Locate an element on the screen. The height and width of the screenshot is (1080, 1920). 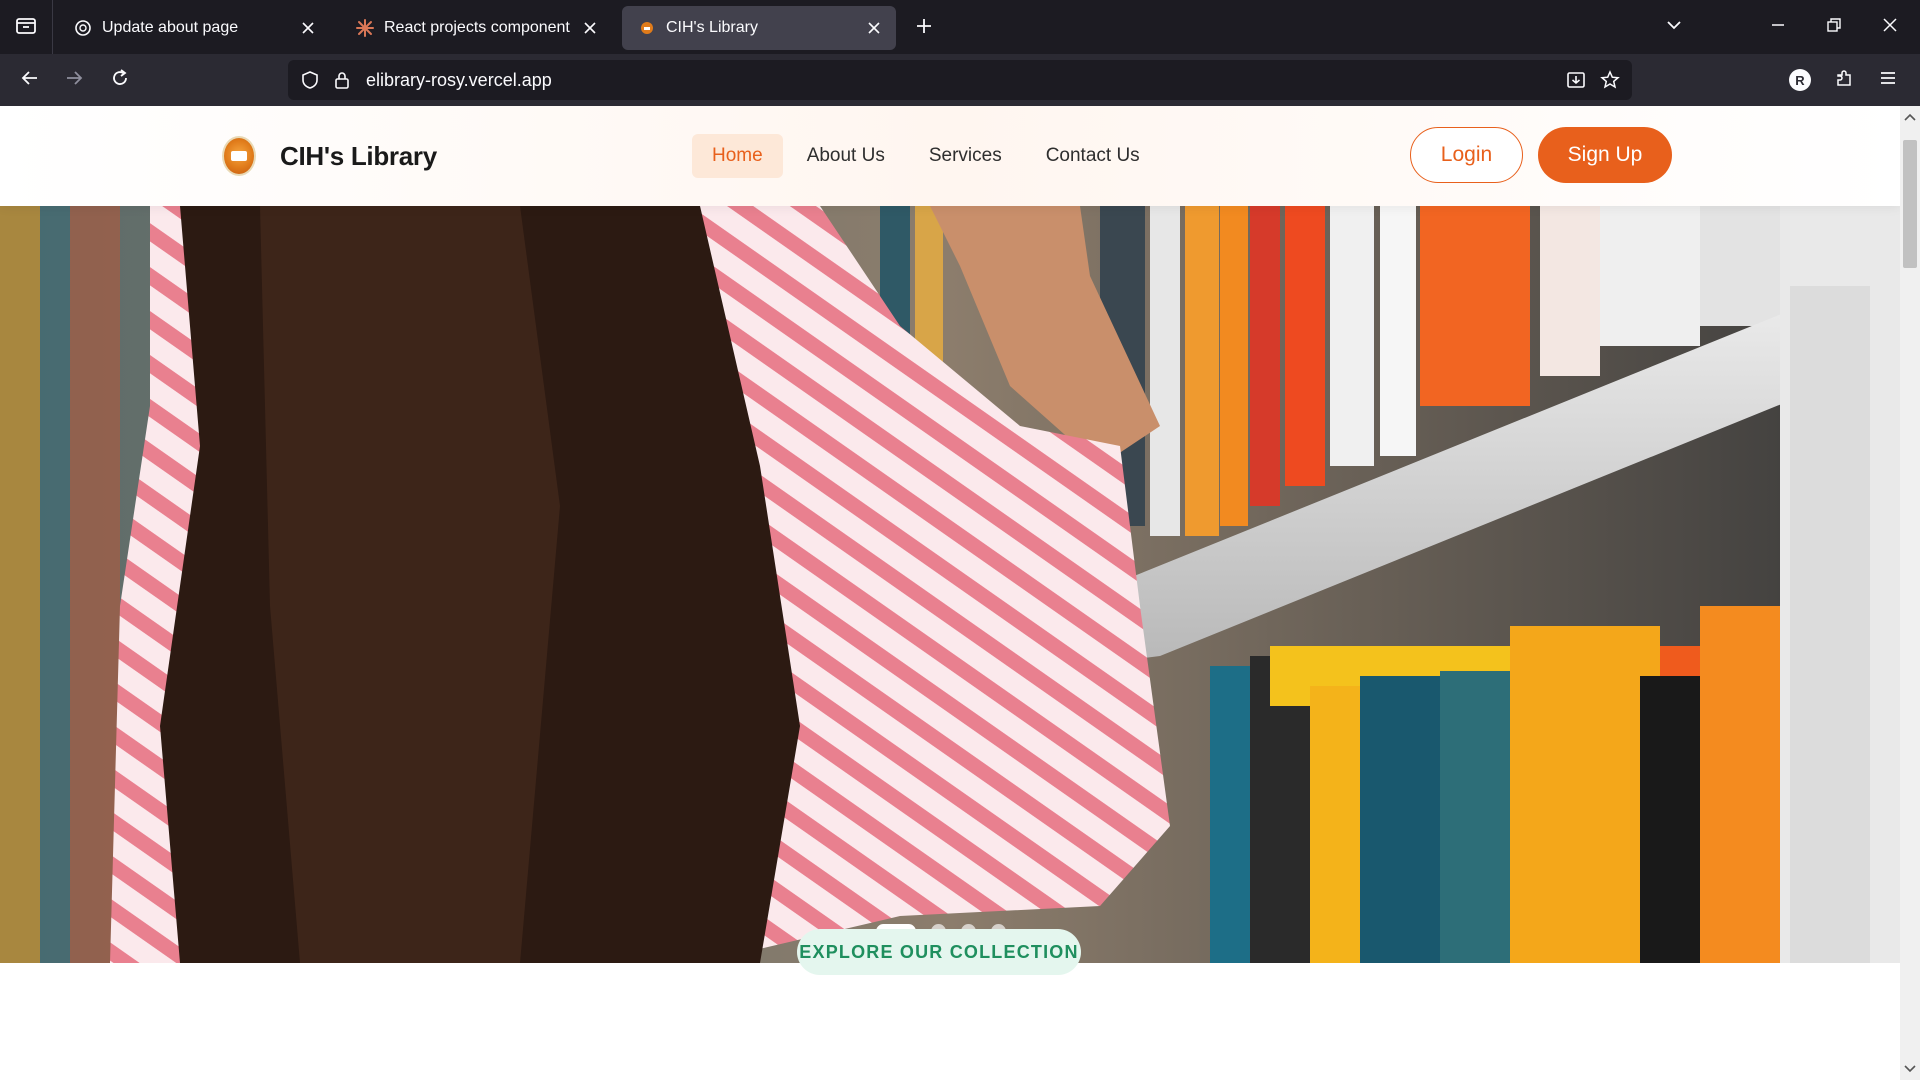
lock-icon is located at coordinates (342, 80).